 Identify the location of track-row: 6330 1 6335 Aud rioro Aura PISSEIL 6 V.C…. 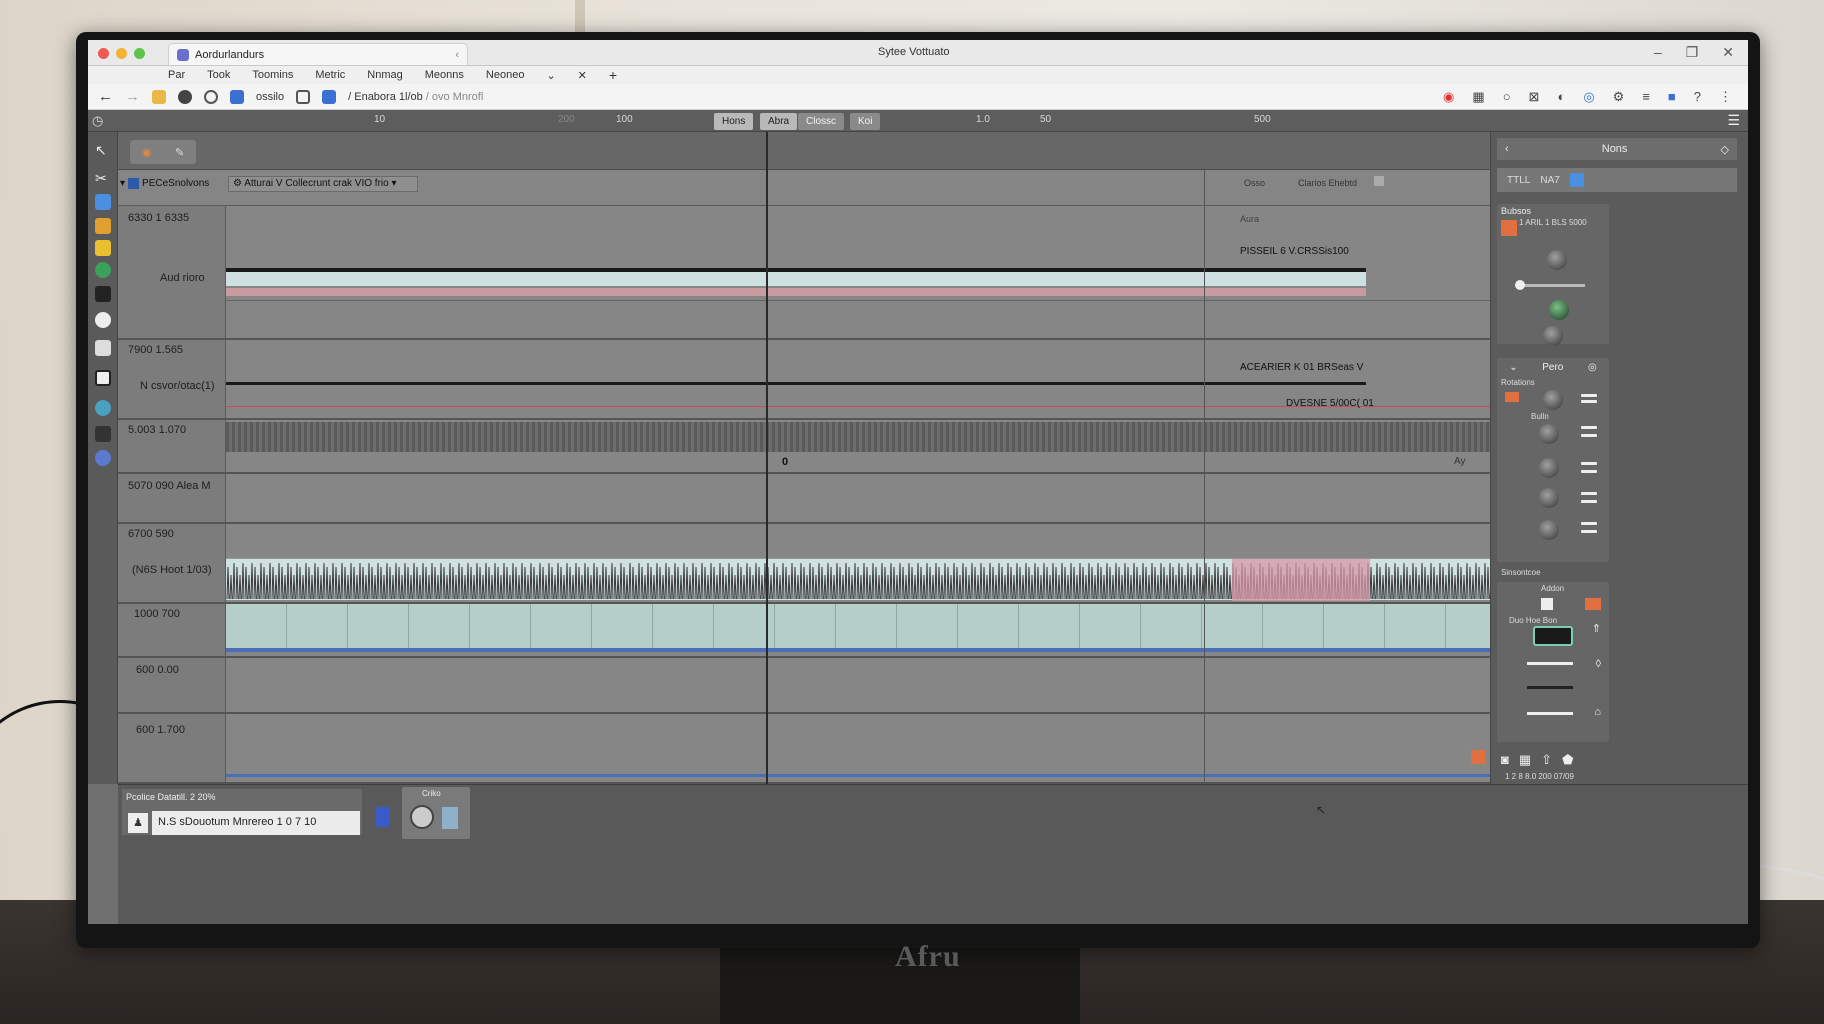
(804, 273).